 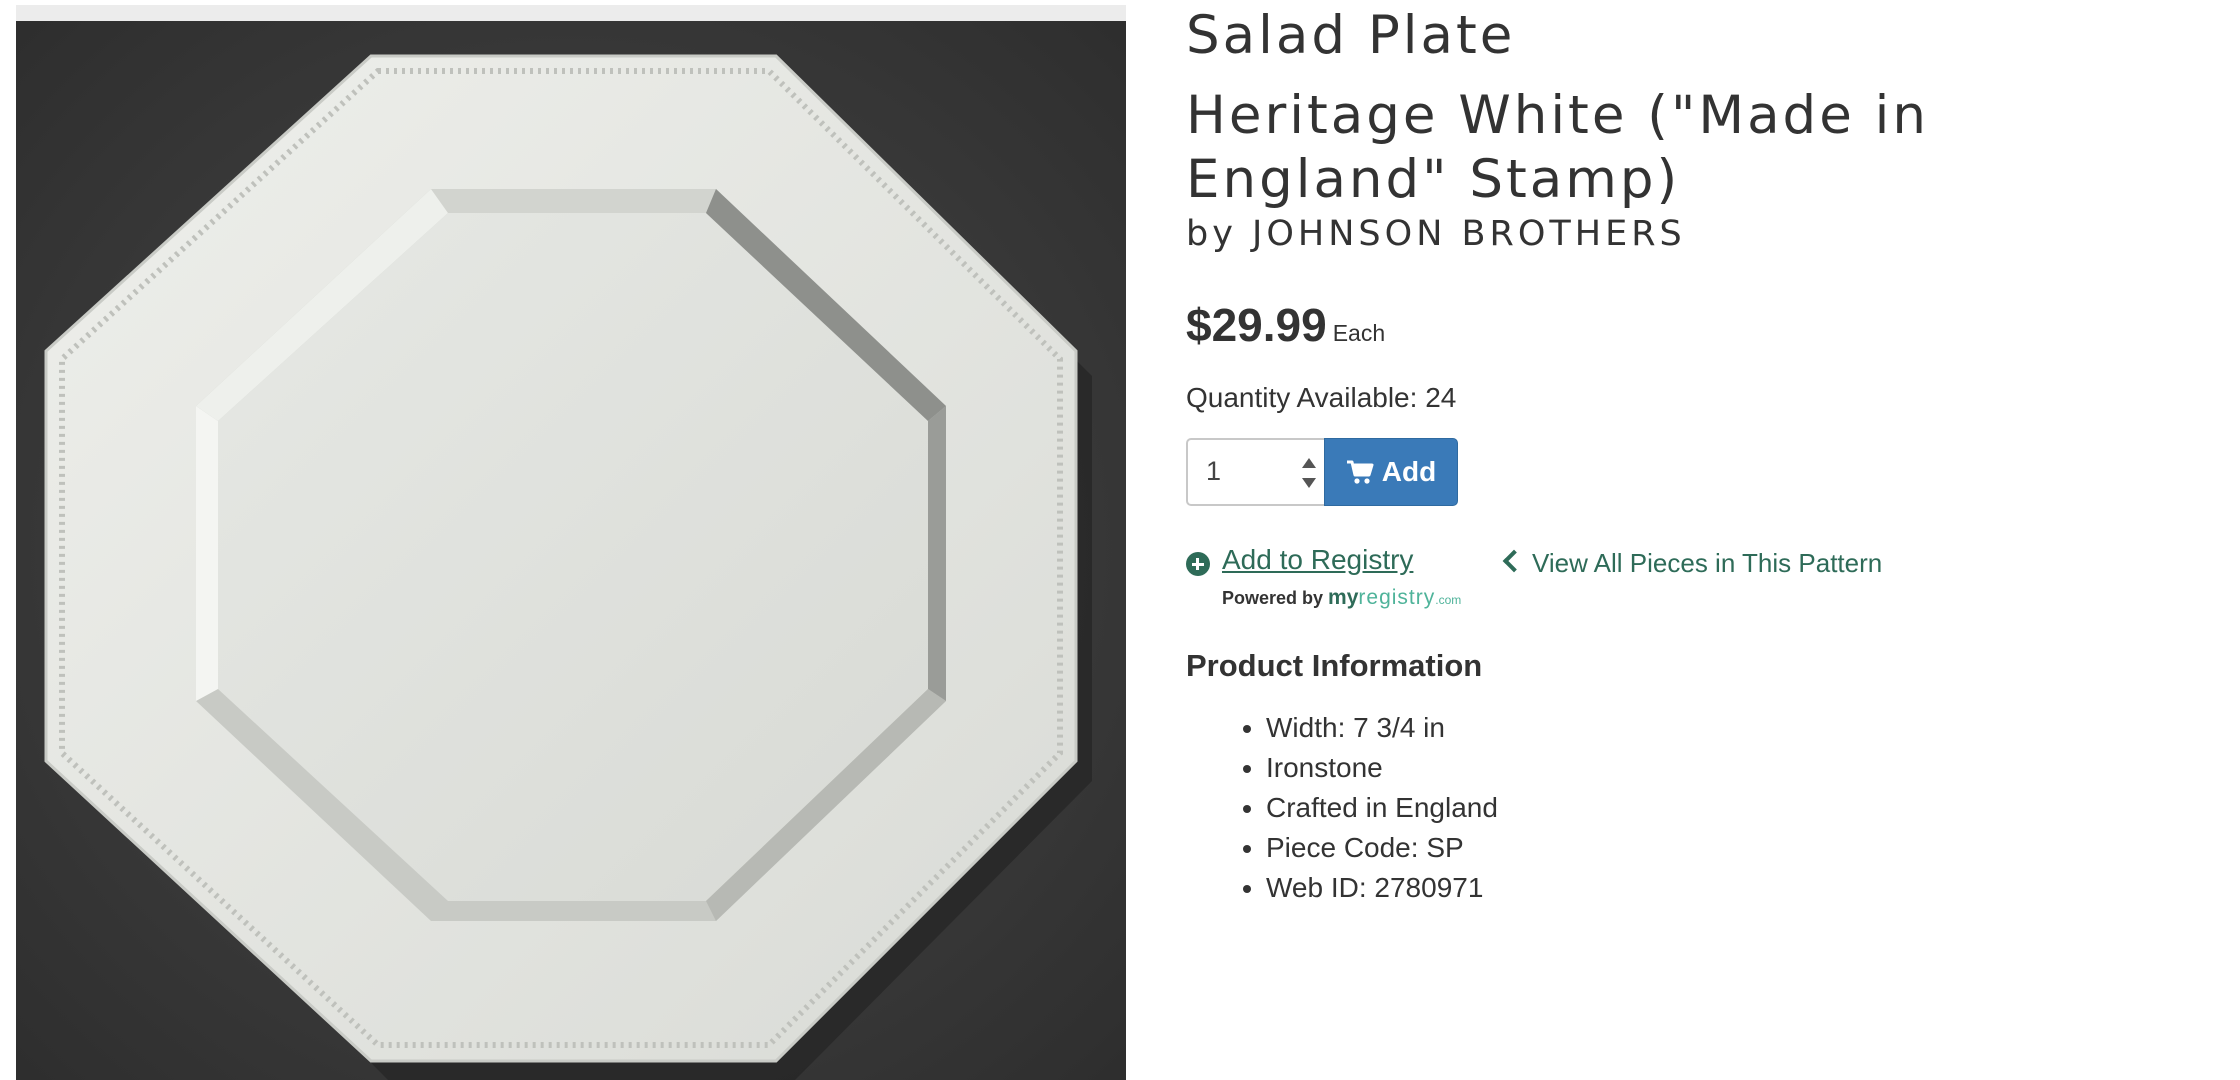 What do you see at coordinates (571, 13) in the screenshot?
I see `image-top-bar` at bounding box center [571, 13].